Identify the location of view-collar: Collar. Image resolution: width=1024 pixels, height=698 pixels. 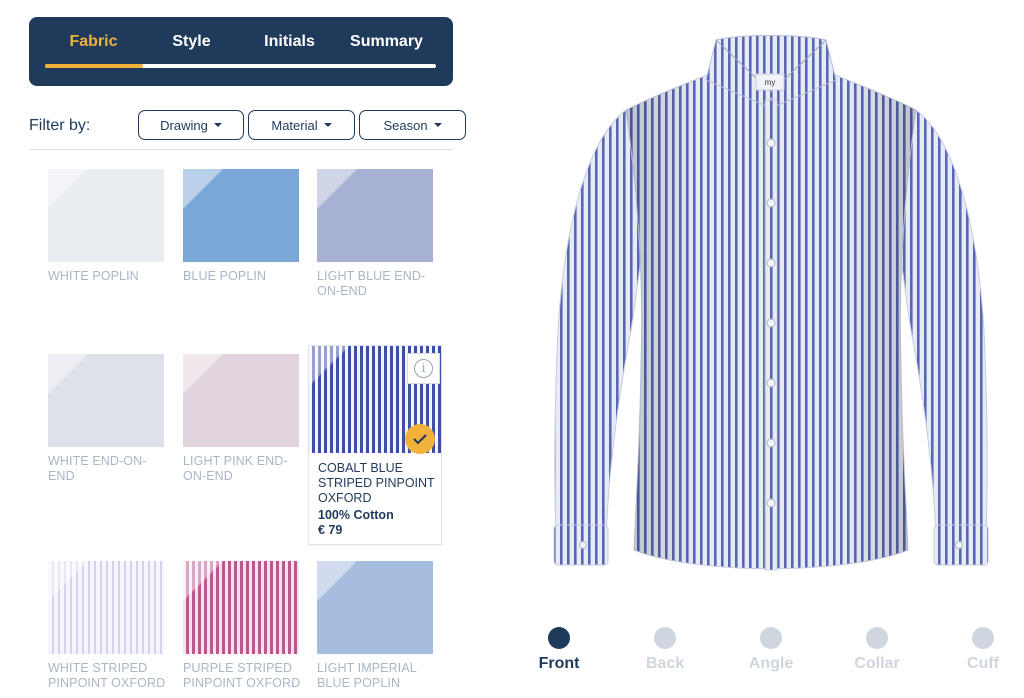
(877, 650).